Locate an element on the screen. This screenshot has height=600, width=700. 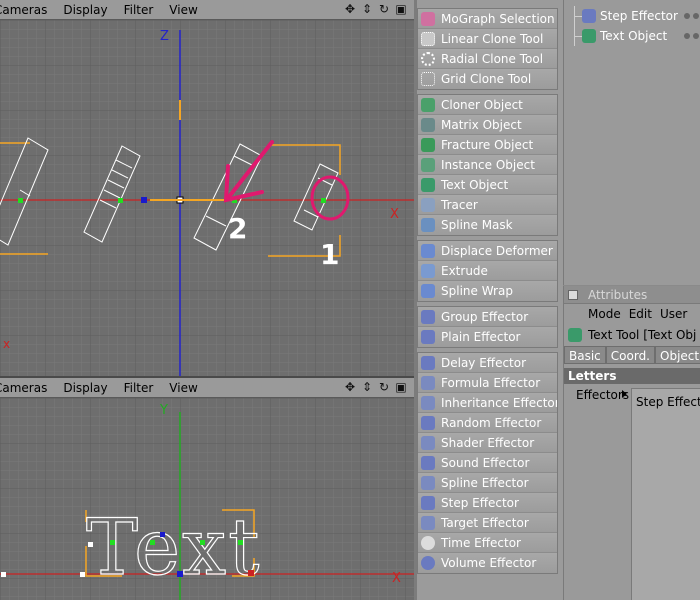
object-row-text-object: Text Object is located at coordinates (632, 36).